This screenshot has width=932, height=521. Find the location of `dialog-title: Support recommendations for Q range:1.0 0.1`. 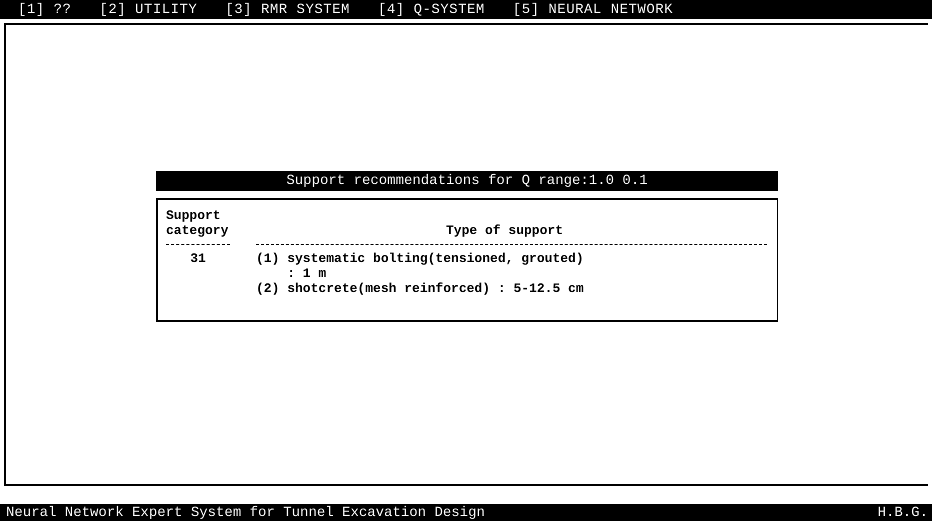

dialog-title: Support recommendations for Q range:1.0 0.1 is located at coordinates (467, 181).